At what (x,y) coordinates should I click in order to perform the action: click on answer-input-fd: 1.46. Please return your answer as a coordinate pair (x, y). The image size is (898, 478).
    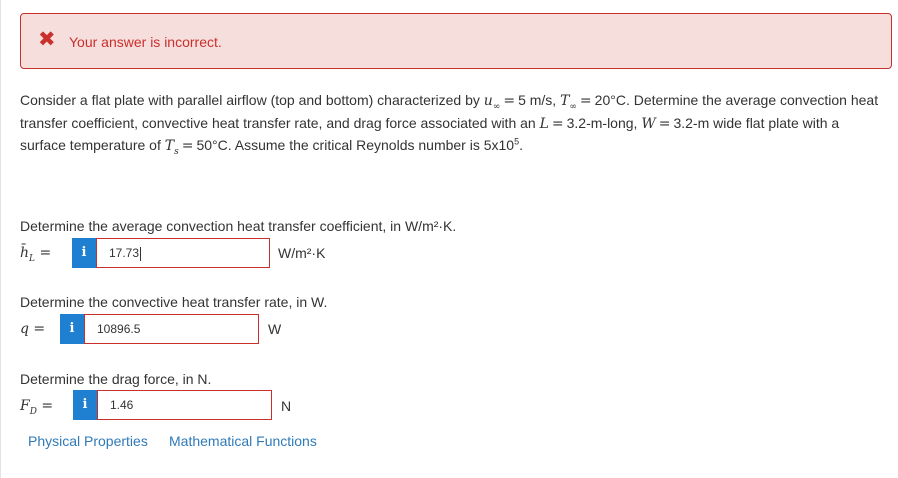
    Looking at the image, I should click on (184, 405).